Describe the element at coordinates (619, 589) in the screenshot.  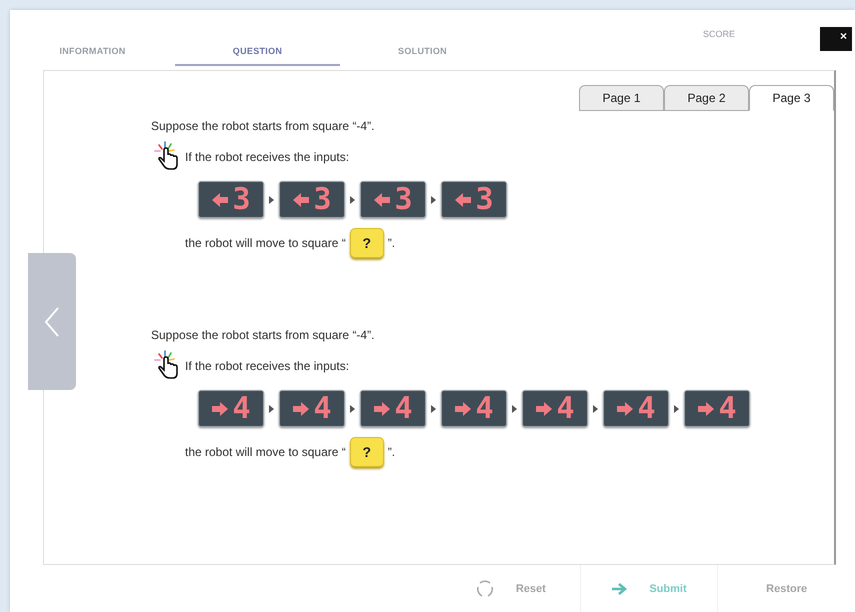
I see `arrow-right-icon` at that location.